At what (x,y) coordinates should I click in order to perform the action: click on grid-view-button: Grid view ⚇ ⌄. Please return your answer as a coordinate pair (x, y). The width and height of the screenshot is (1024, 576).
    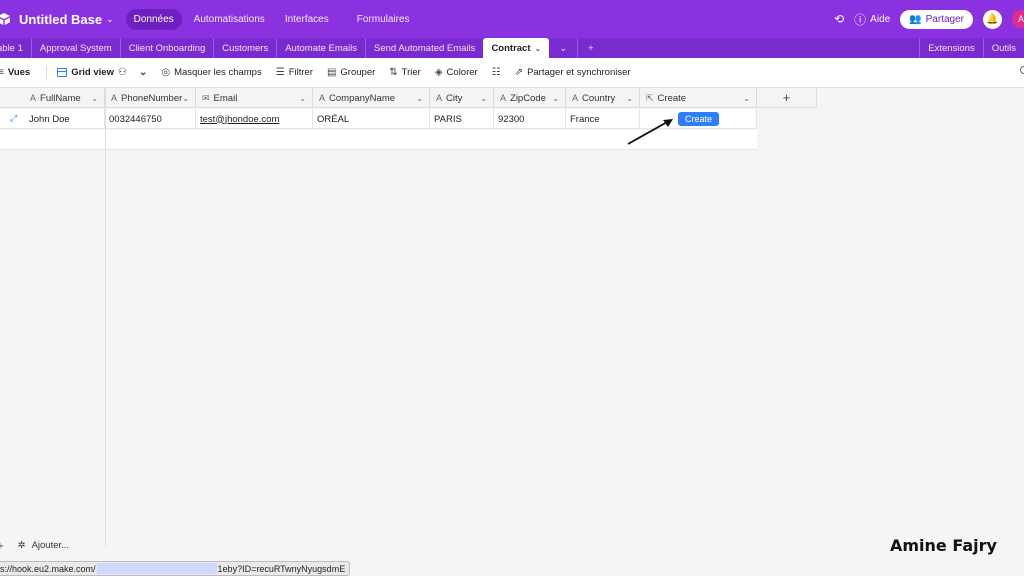
    Looking at the image, I should click on (102, 72).